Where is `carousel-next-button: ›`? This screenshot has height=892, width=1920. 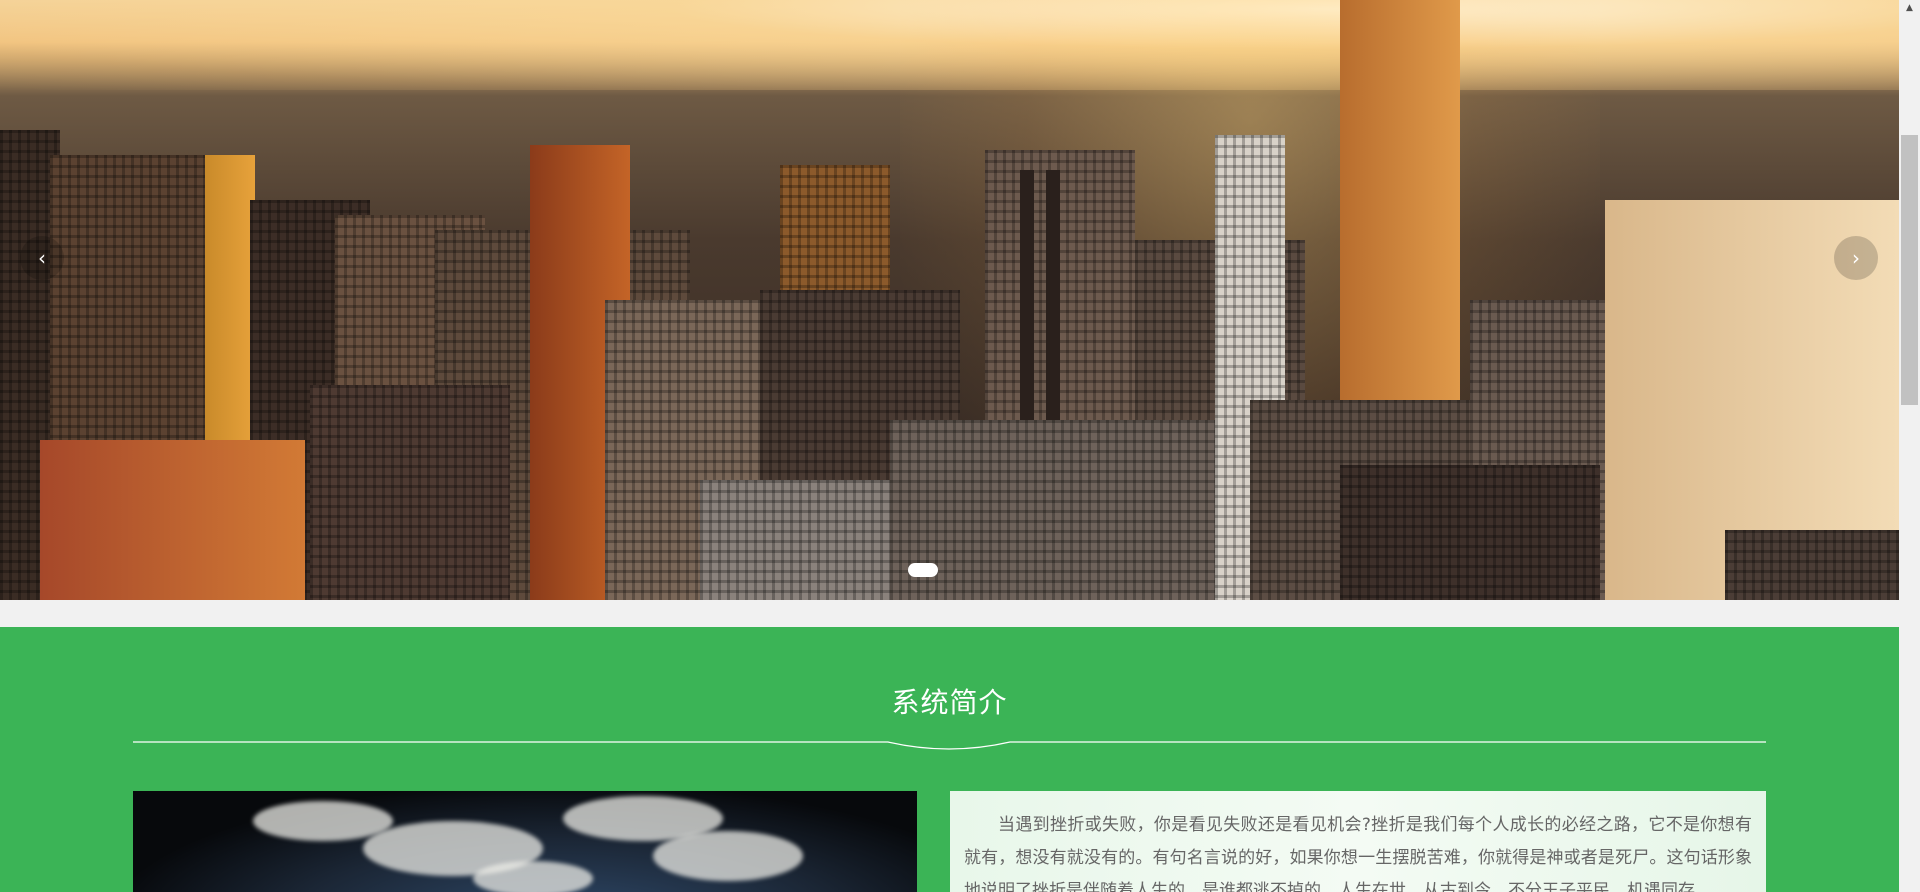
carousel-next-button: › is located at coordinates (1856, 258).